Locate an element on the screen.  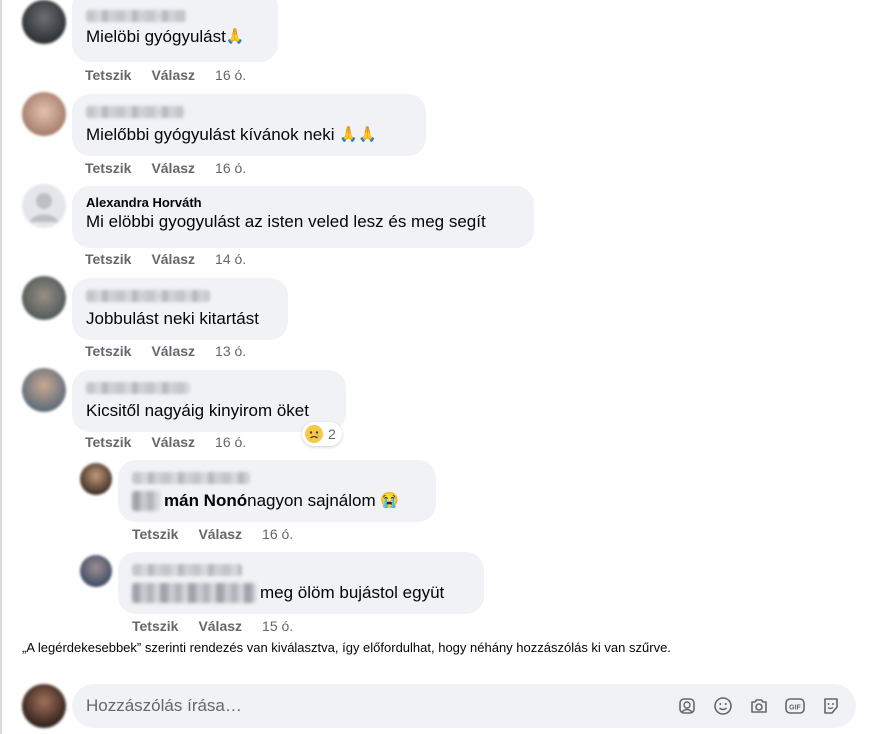
sticker-avatar-icon is located at coordinates (687, 706).